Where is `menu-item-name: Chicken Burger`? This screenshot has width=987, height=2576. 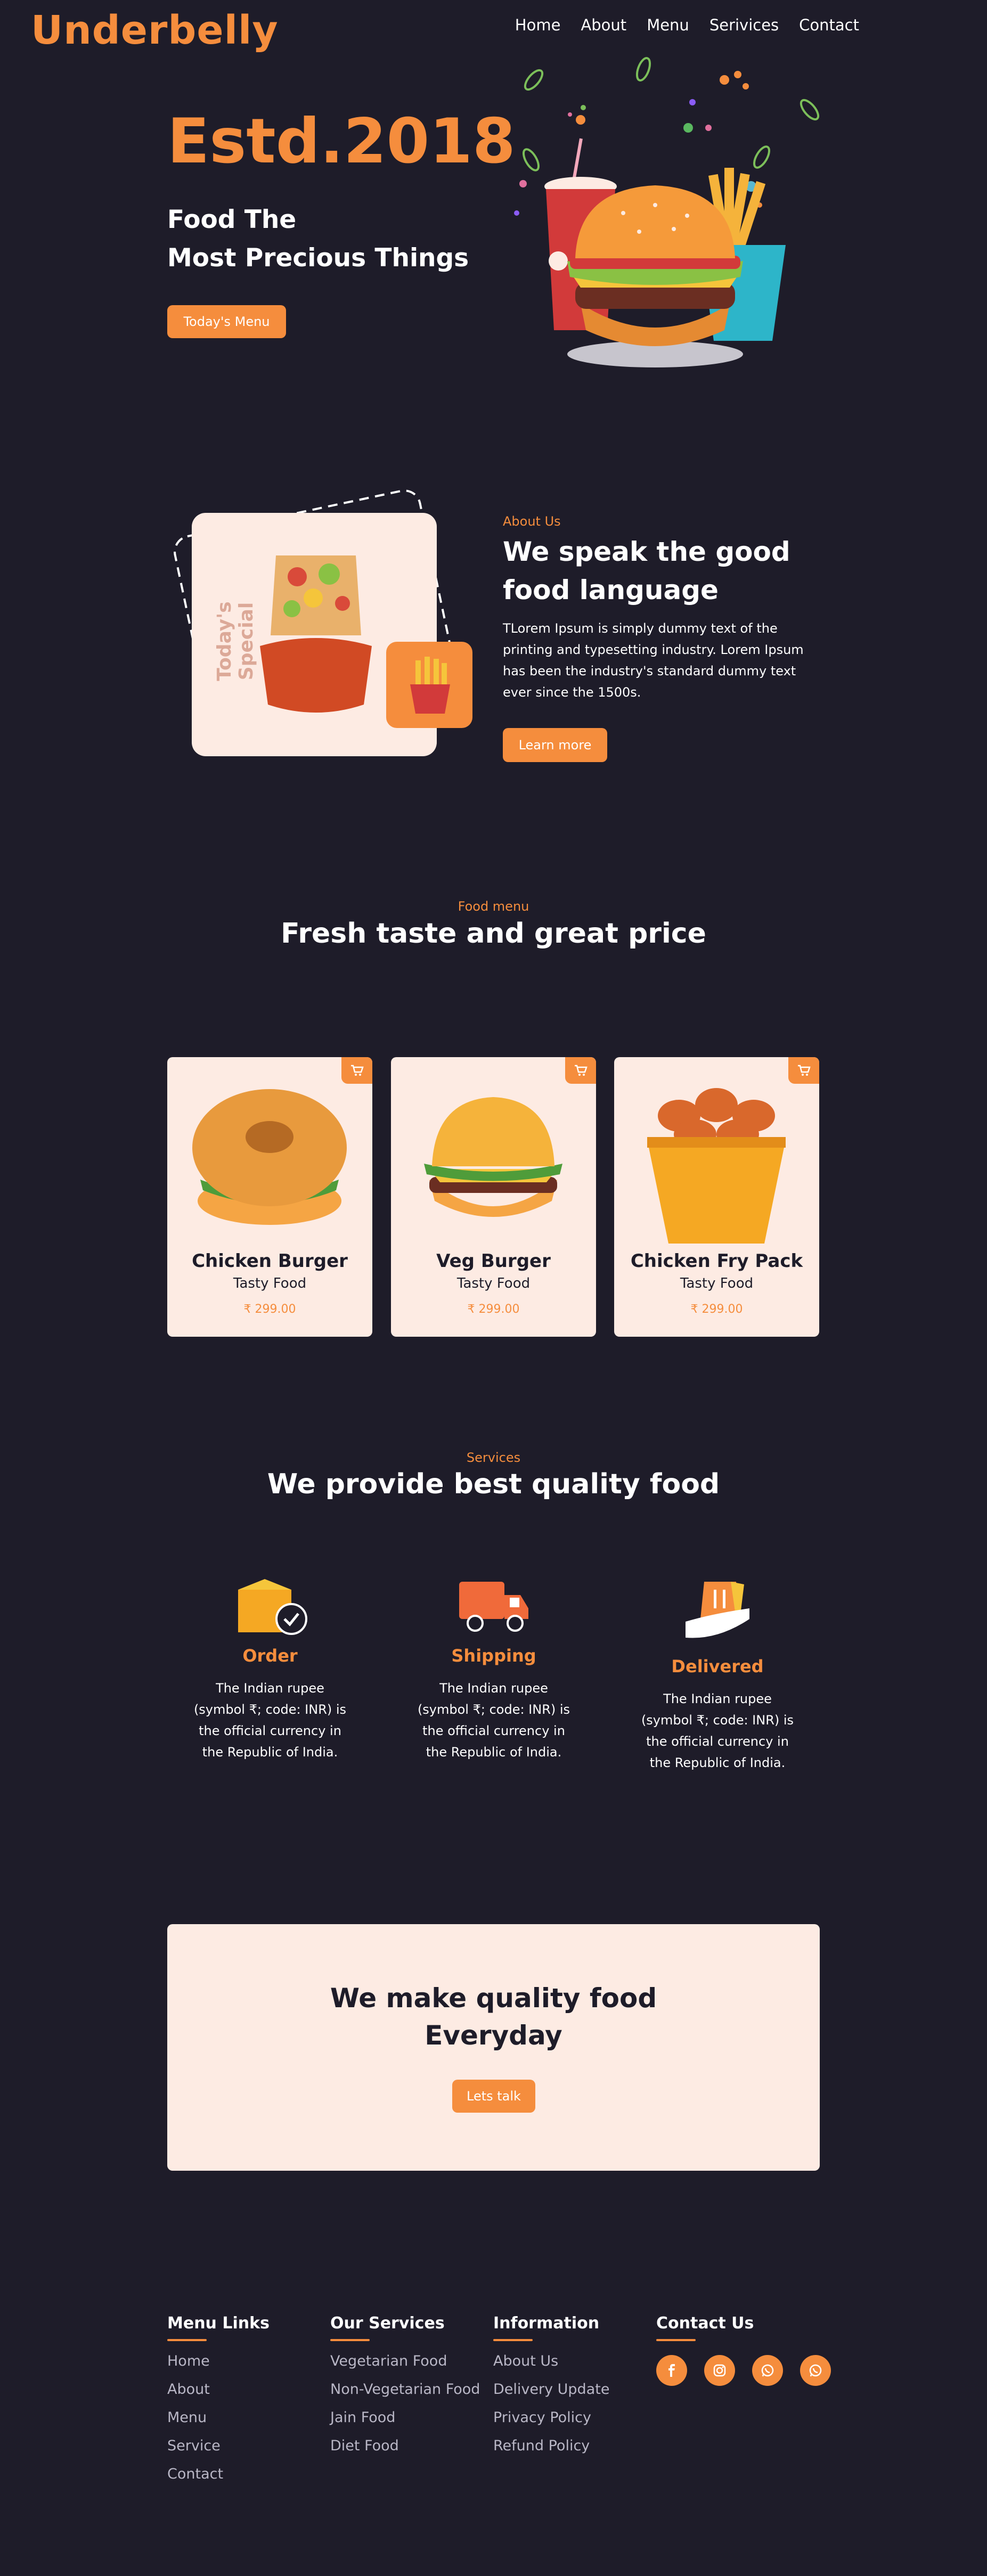
menu-item-name: Chicken Burger is located at coordinates (270, 1261).